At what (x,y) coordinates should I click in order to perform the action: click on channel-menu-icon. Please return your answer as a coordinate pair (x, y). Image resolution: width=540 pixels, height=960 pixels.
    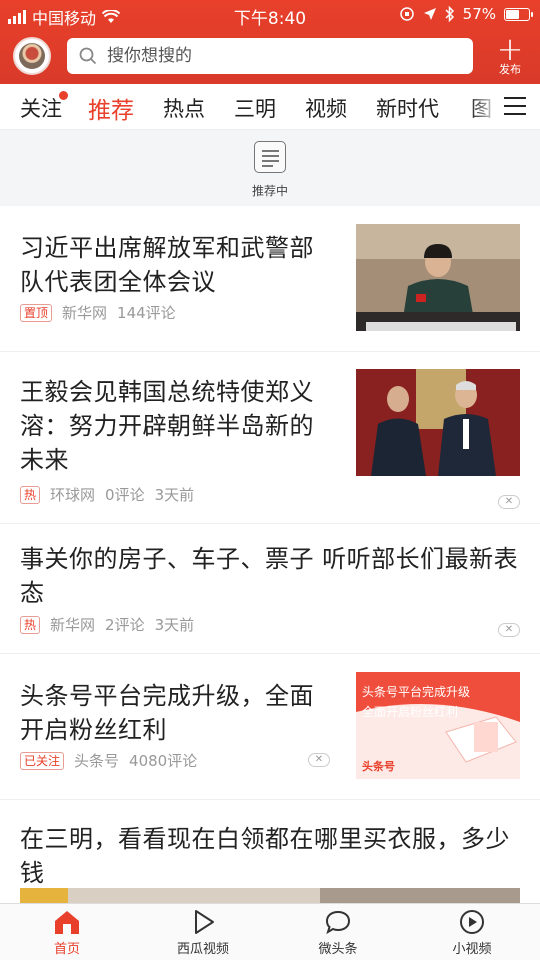
    Looking at the image, I should click on (515, 109).